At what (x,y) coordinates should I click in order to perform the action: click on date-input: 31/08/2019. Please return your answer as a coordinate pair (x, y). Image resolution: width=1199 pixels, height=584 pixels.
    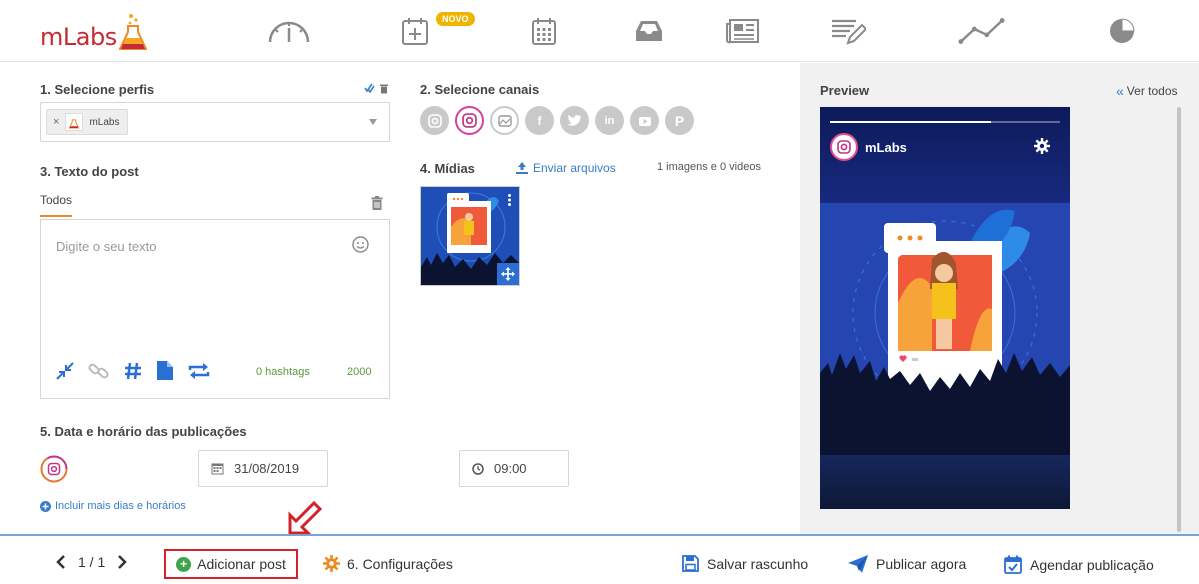
    Looking at the image, I should click on (263, 468).